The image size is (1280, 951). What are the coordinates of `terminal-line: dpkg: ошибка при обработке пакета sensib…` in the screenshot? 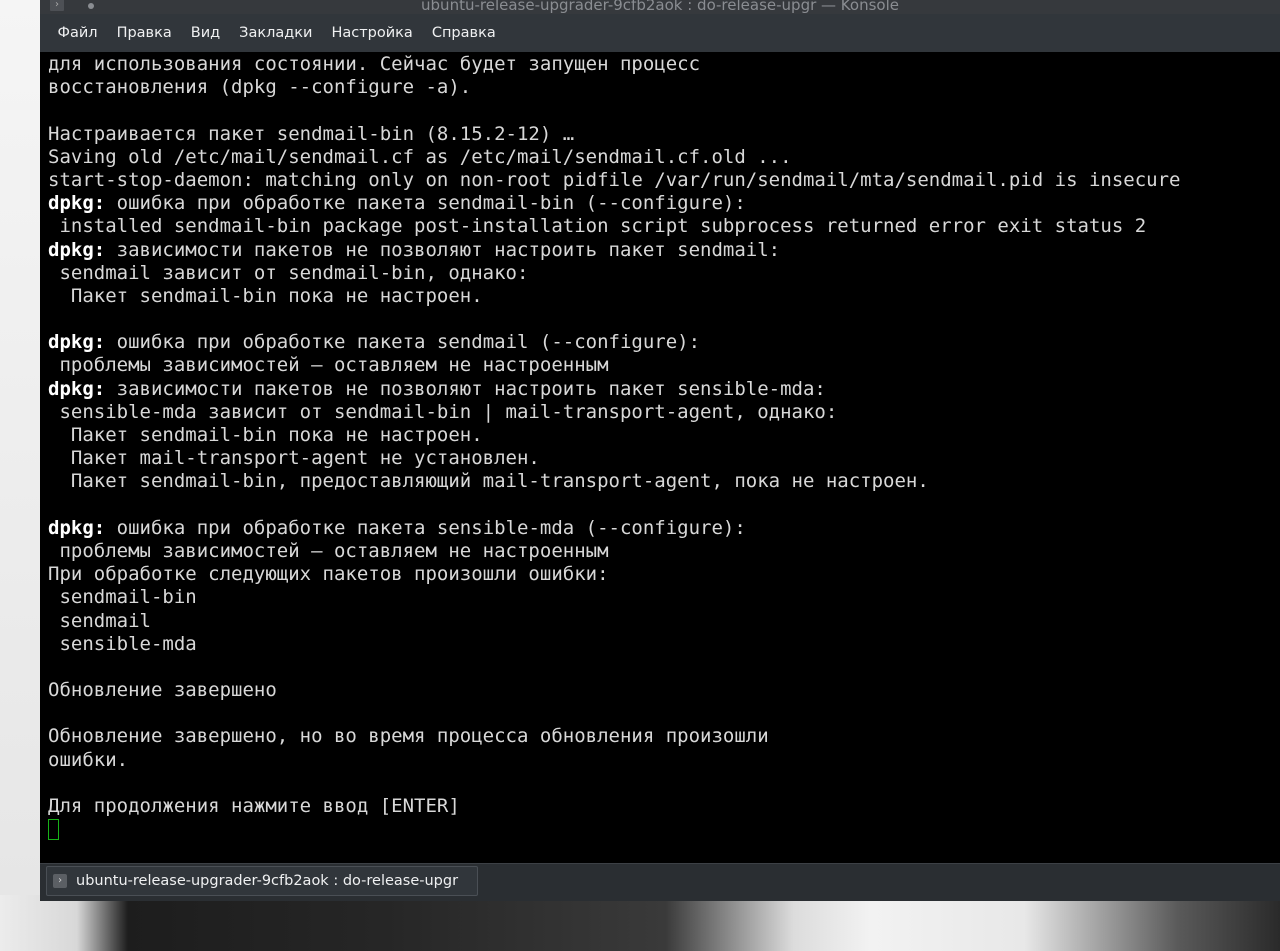 It's located at (664, 528).